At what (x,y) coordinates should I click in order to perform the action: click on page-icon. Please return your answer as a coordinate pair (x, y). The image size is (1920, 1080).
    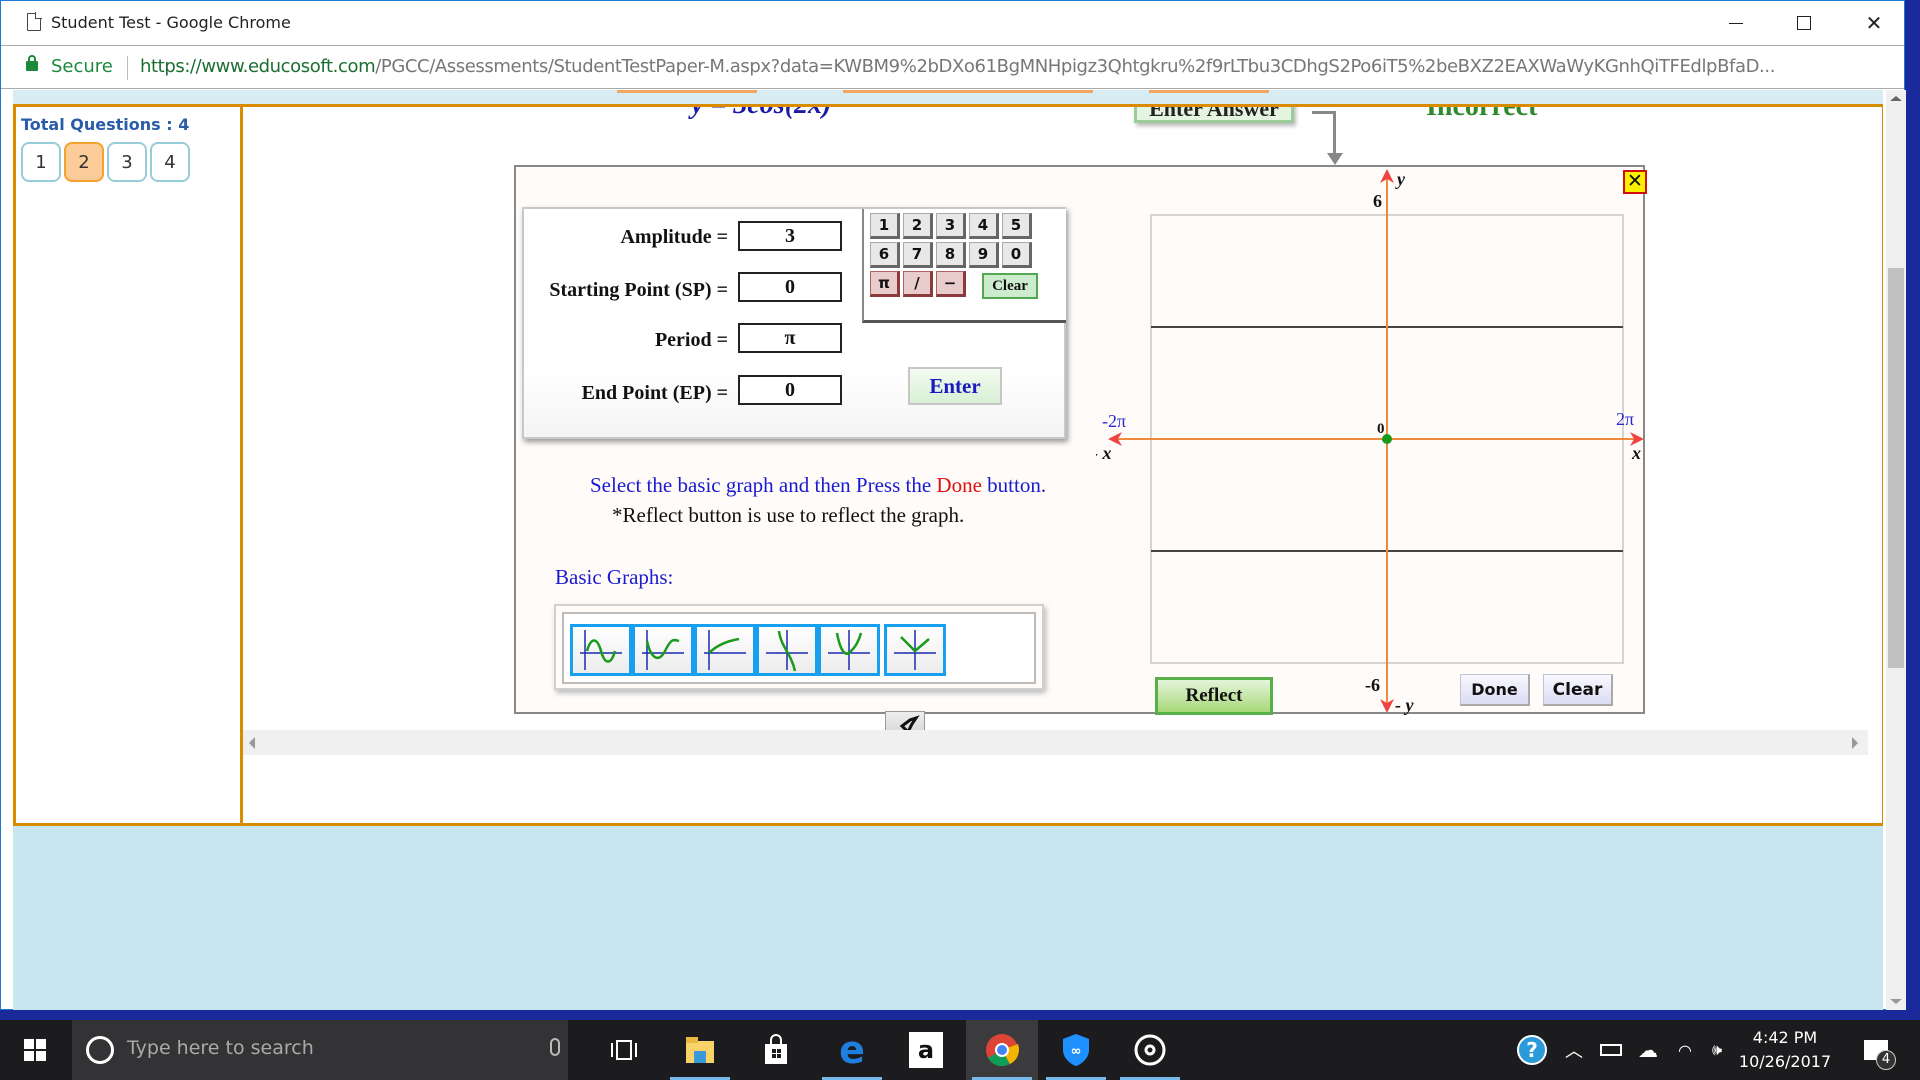
    Looking at the image, I should click on (34, 21).